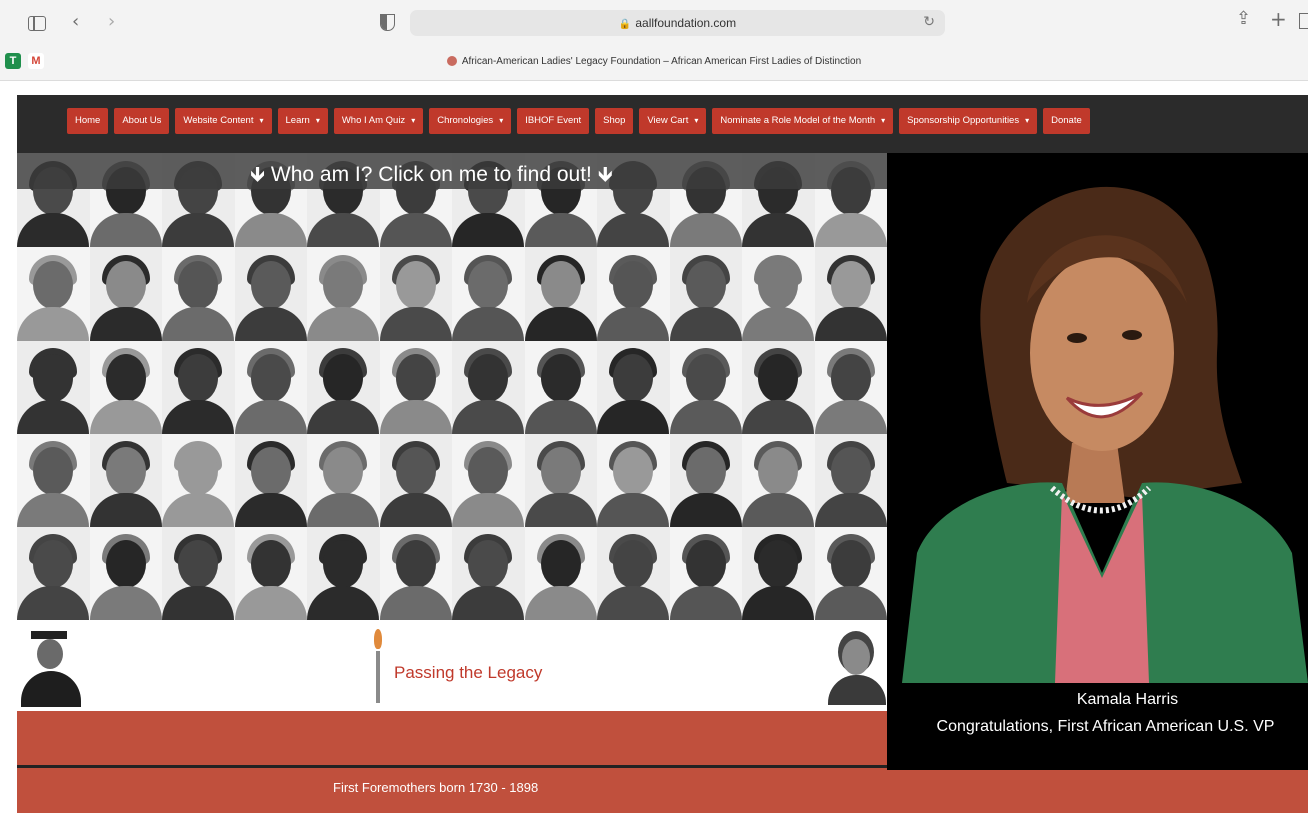 This screenshot has width=1308, height=813. What do you see at coordinates (75, 22) in the screenshot?
I see `back-icon: ‹` at bounding box center [75, 22].